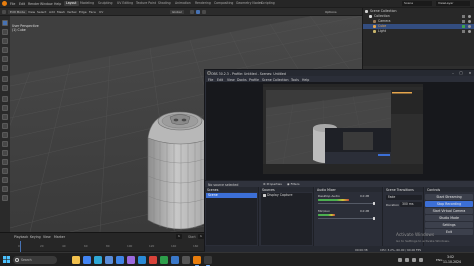 The width and height of the screenshot is (474, 266). Describe the element at coordinates (254, 80) in the screenshot. I see `obs-menu-profile: Profile` at that location.